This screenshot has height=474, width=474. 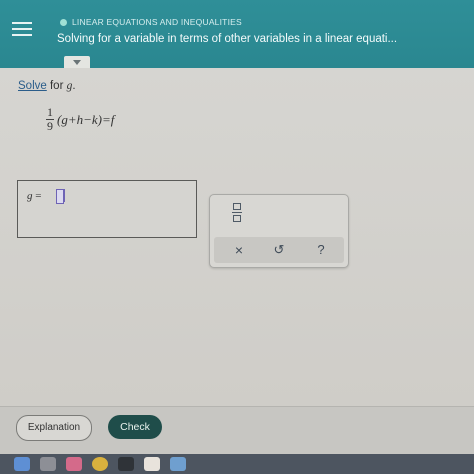 I want to click on undo-icon: ↺, so click(x=279, y=250).